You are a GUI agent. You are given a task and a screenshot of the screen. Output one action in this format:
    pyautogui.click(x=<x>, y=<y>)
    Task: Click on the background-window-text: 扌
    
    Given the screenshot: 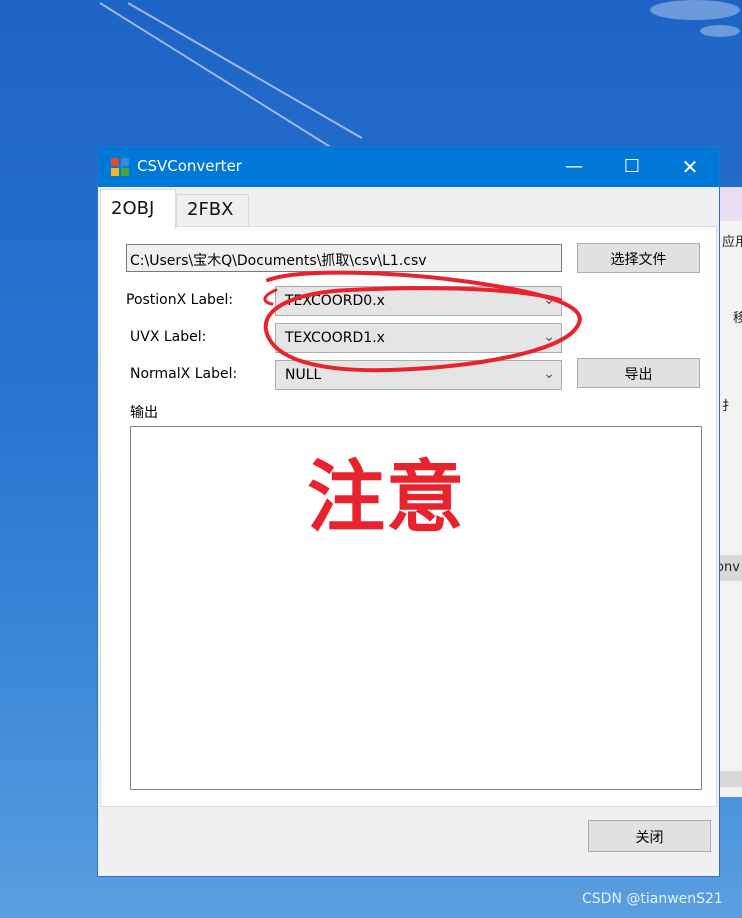 What is the action you would take?
    pyautogui.click(x=729, y=406)
    